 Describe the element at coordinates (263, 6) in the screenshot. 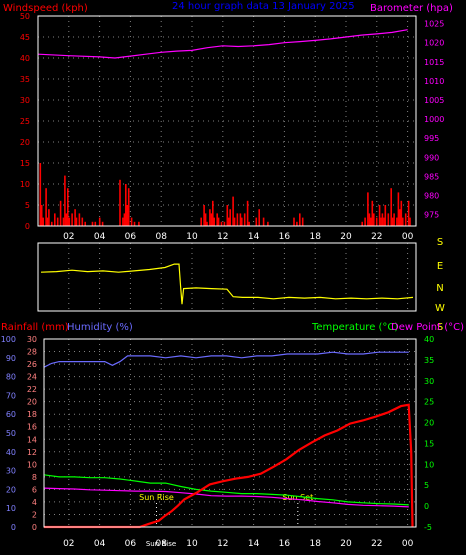

I see `chart-title: 24 hour graph data 13 January 2025` at that location.